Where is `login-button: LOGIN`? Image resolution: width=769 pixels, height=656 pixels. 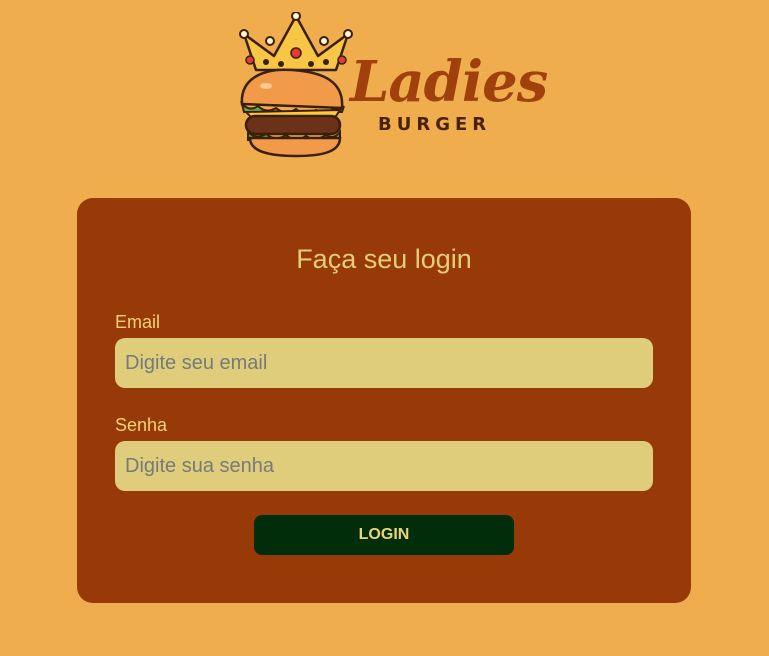
login-button: LOGIN is located at coordinates (384, 535).